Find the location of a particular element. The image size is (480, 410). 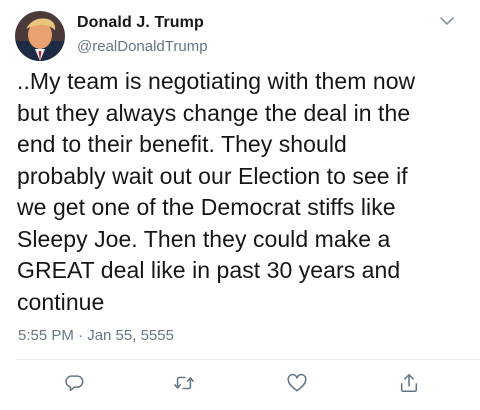

retweet-button is located at coordinates (184, 383).